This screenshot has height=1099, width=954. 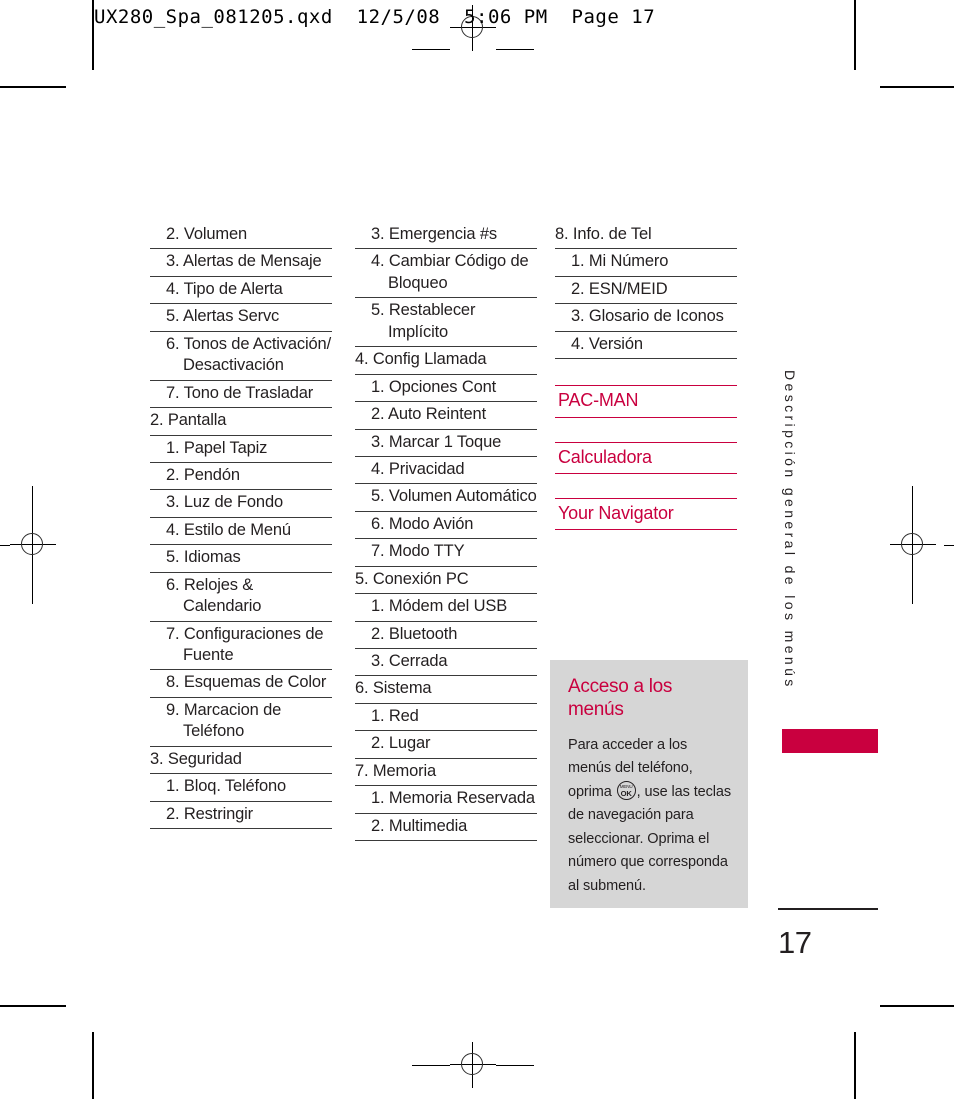 I want to click on list-item: 2. Auto Reintent, so click(x=446, y=416).